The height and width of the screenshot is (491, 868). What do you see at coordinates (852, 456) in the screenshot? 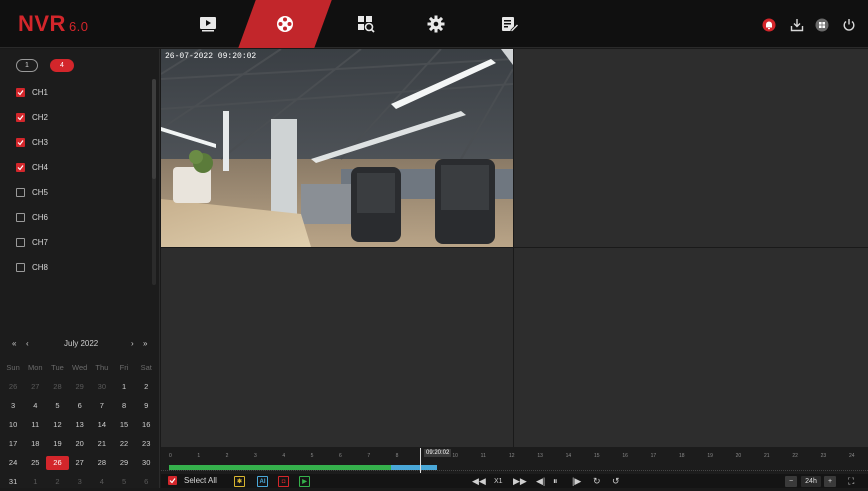
I see `timeline-hour-label: 24` at bounding box center [852, 456].